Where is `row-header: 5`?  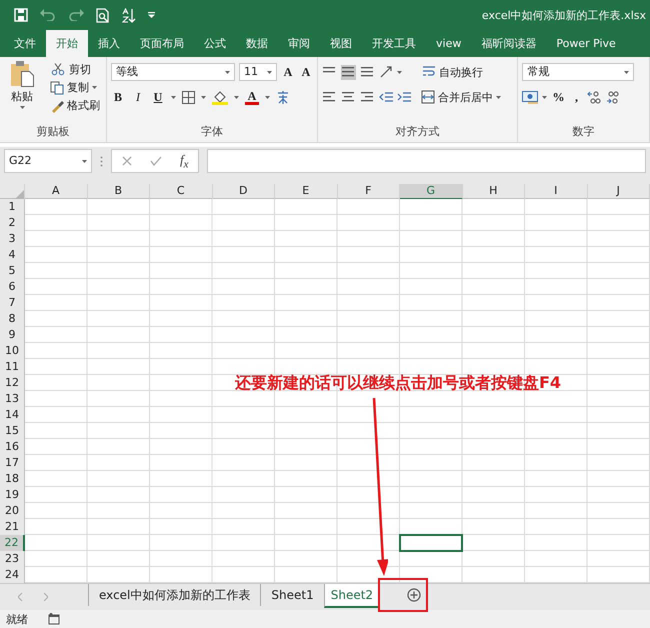
row-header: 5 is located at coordinates (12, 271).